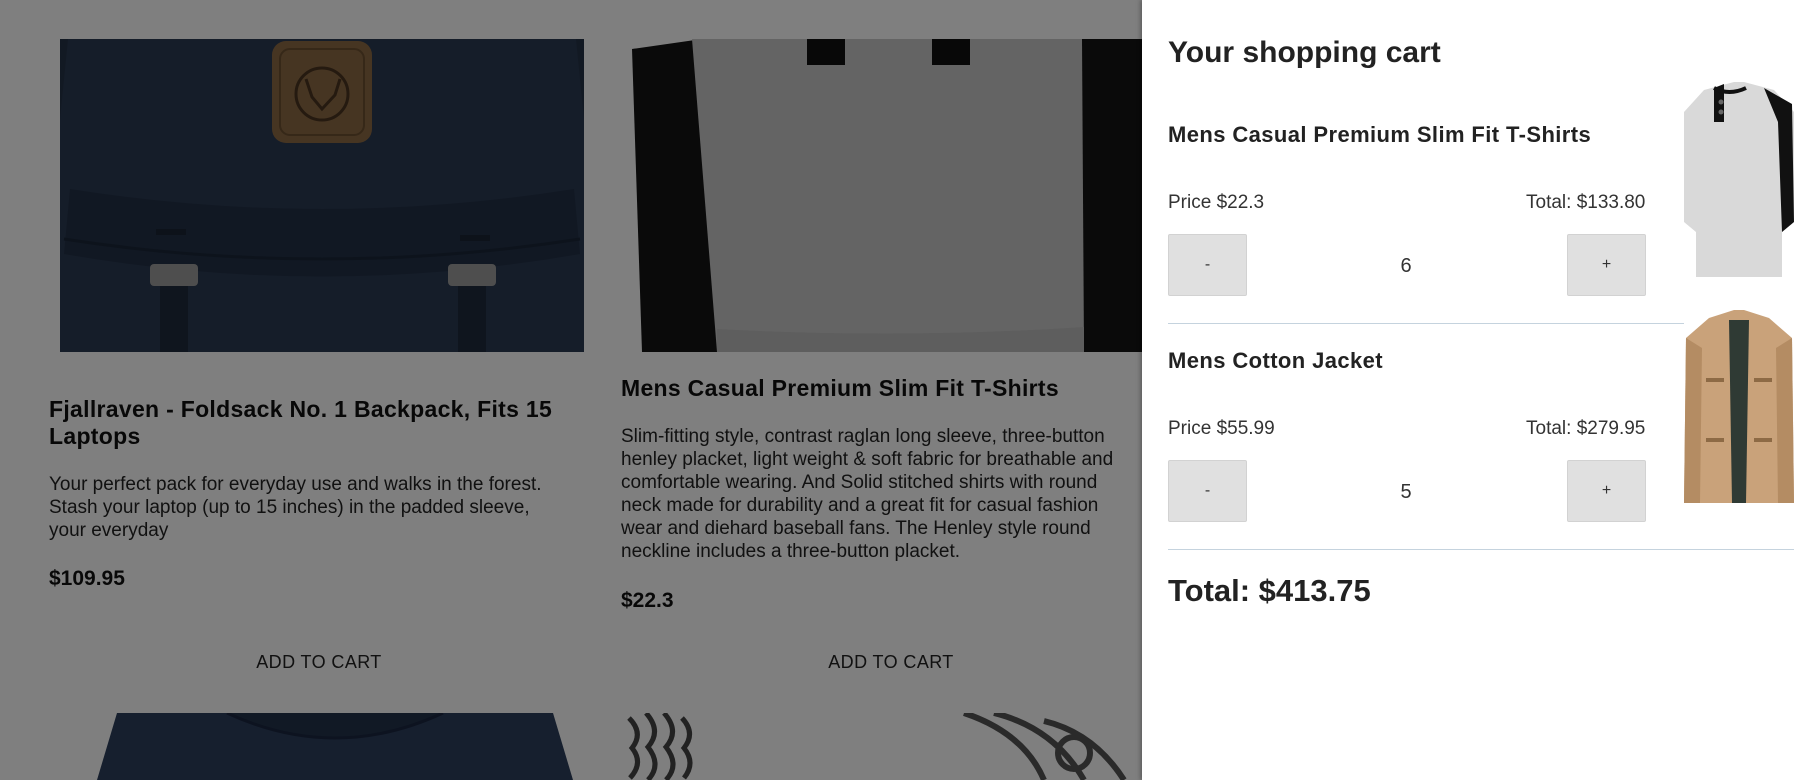 This screenshot has width=1809, height=780. I want to click on cart-item-name: Mens Casual Premium Slim Fit T-Shirts, so click(1380, 134).